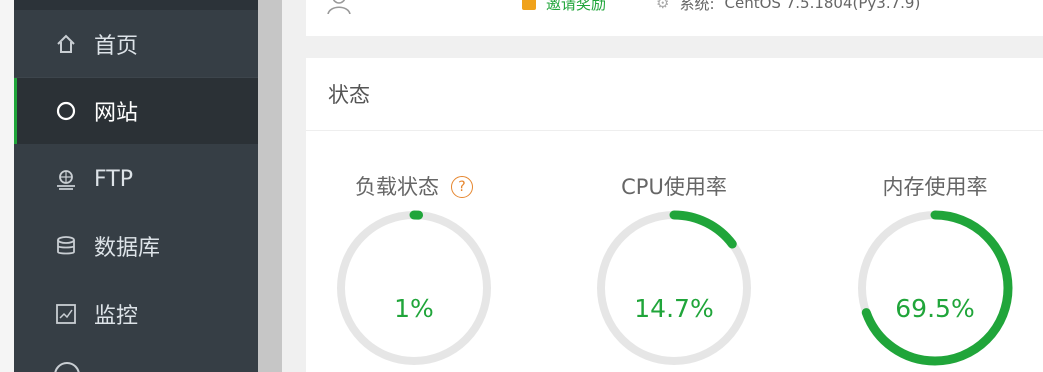  Describe the element at coordinates (935, 308) in the screenshot. I see `gauge-value: 69.5%` at that location.